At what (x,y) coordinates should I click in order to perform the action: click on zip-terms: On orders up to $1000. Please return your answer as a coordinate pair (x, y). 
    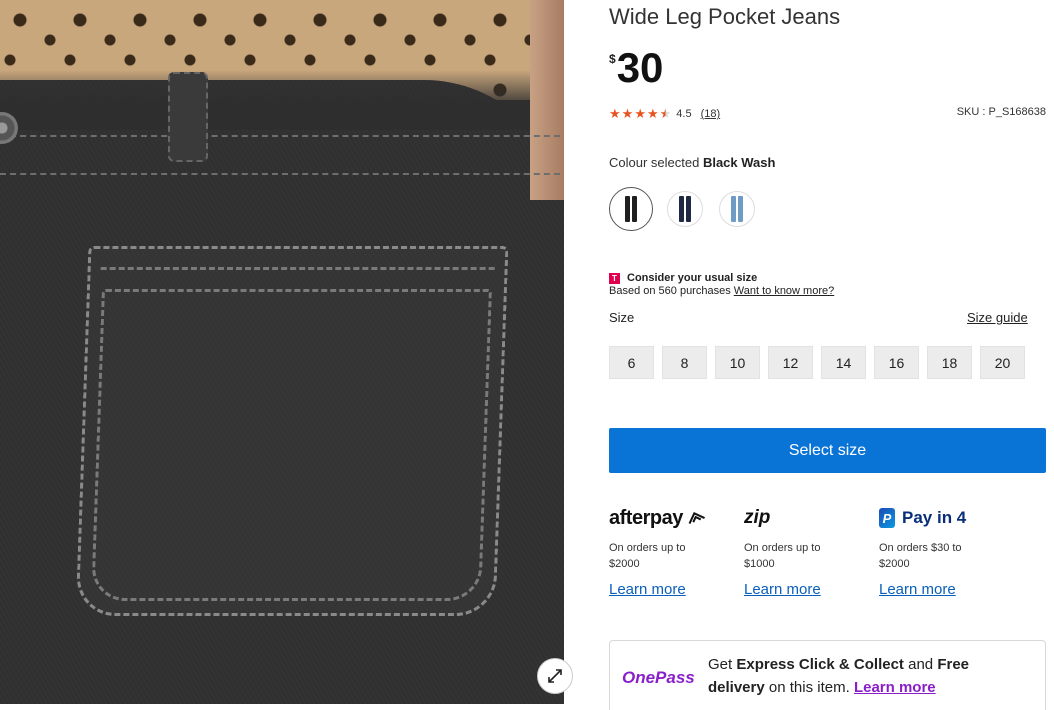
    Looking at the image, I should click on (811, 556).